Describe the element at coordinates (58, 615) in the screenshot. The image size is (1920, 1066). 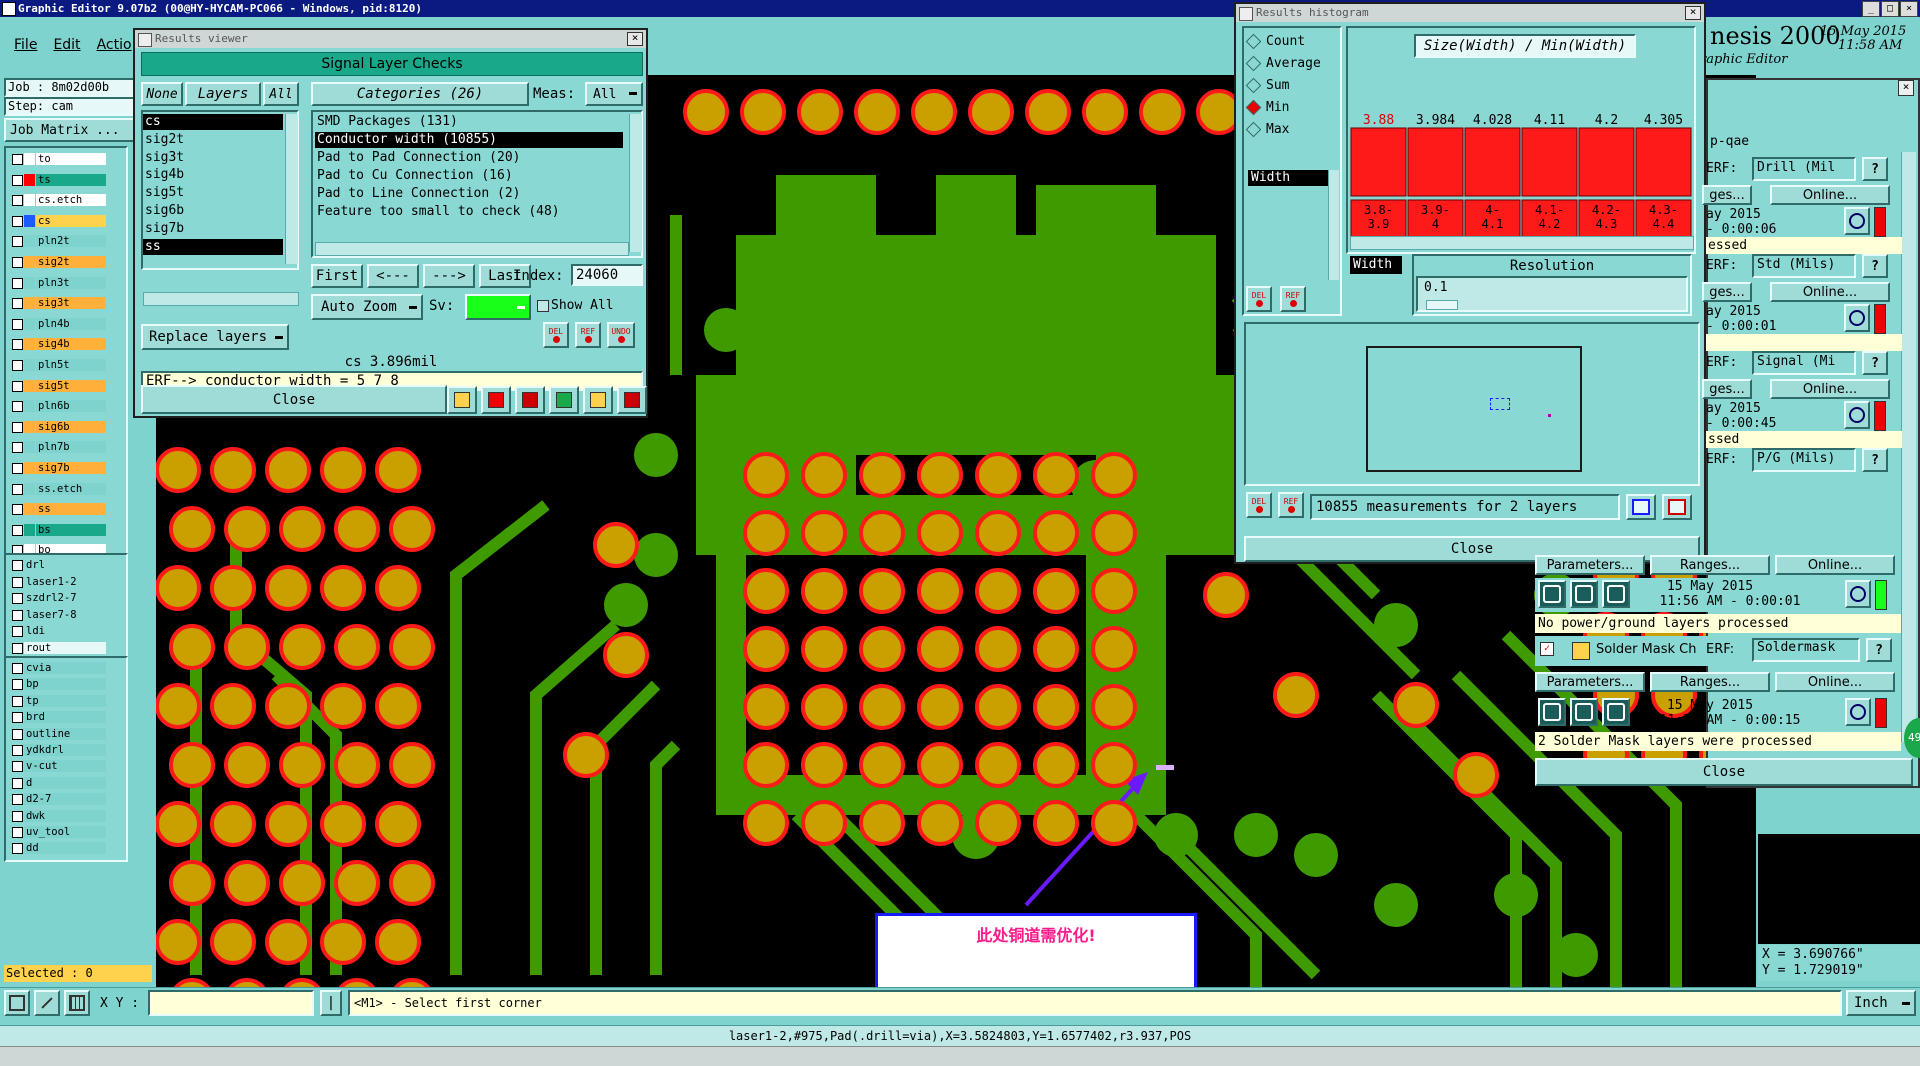
I see `drill-layer-row: laser7-8` at that location.